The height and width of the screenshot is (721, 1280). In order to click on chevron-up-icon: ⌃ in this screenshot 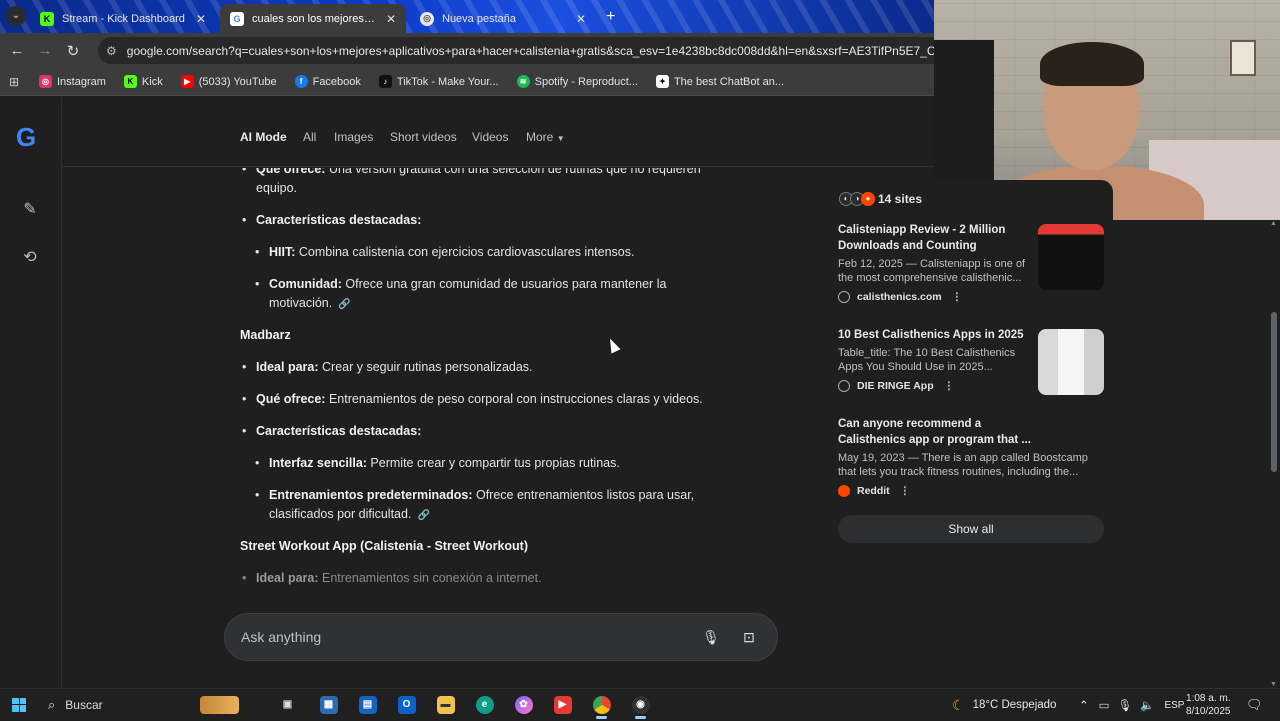, I will do `click(1084, 705)`.